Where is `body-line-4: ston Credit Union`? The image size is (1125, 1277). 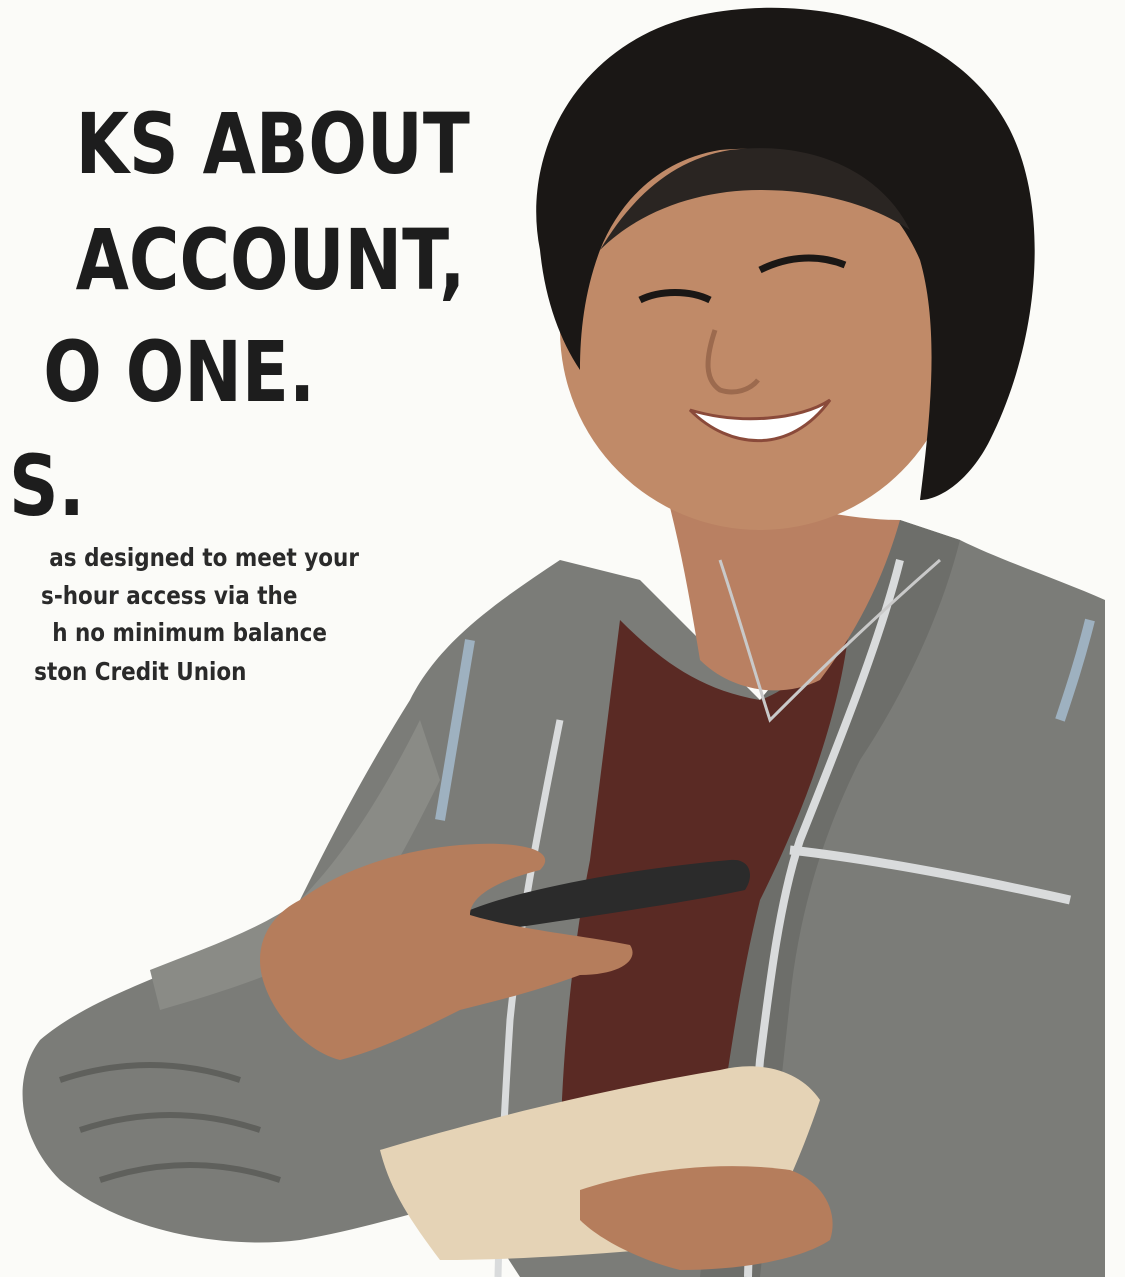
body-line-4: ston Credit Union is located at coordinates (140, 671).